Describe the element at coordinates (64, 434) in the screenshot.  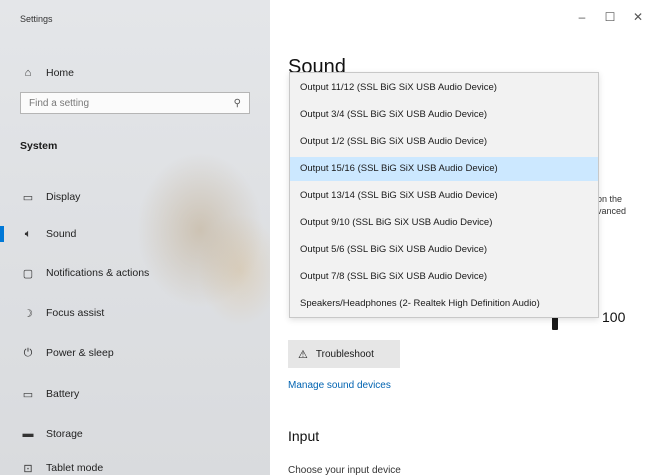
I see `sidebar-item-label: Storage` at that location.